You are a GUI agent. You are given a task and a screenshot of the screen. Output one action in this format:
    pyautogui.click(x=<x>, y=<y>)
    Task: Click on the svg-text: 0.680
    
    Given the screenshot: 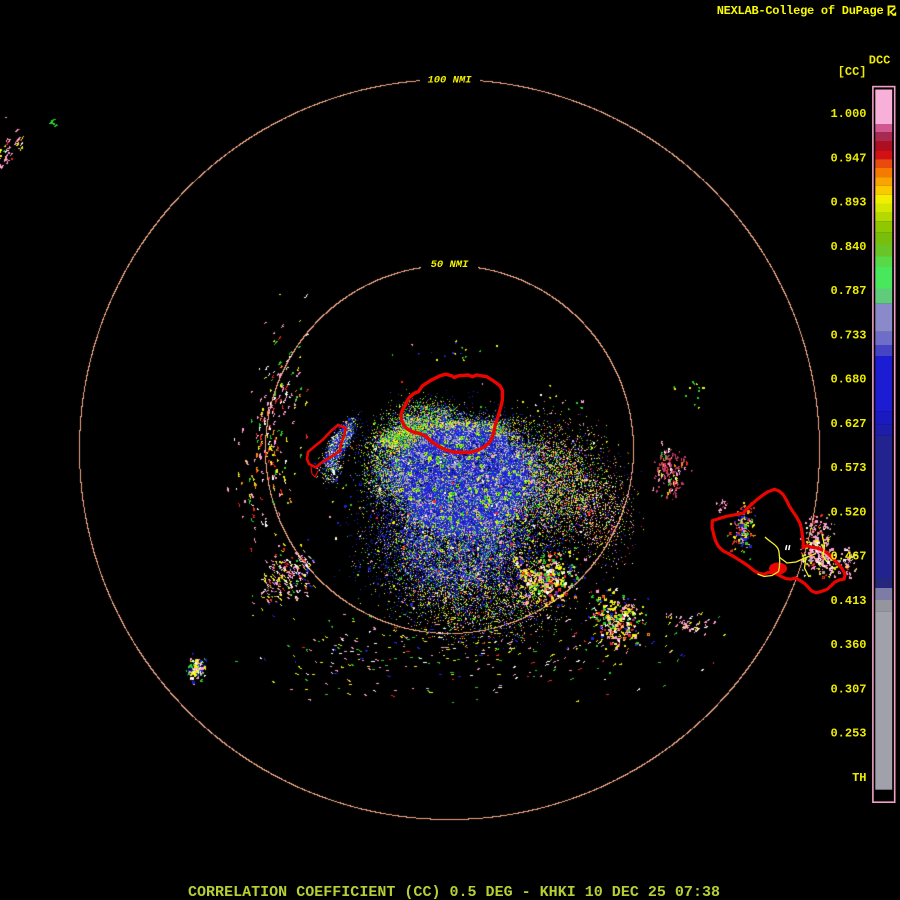 What is the action you would take?
    pyautogui.click(x=848, y=380)
    